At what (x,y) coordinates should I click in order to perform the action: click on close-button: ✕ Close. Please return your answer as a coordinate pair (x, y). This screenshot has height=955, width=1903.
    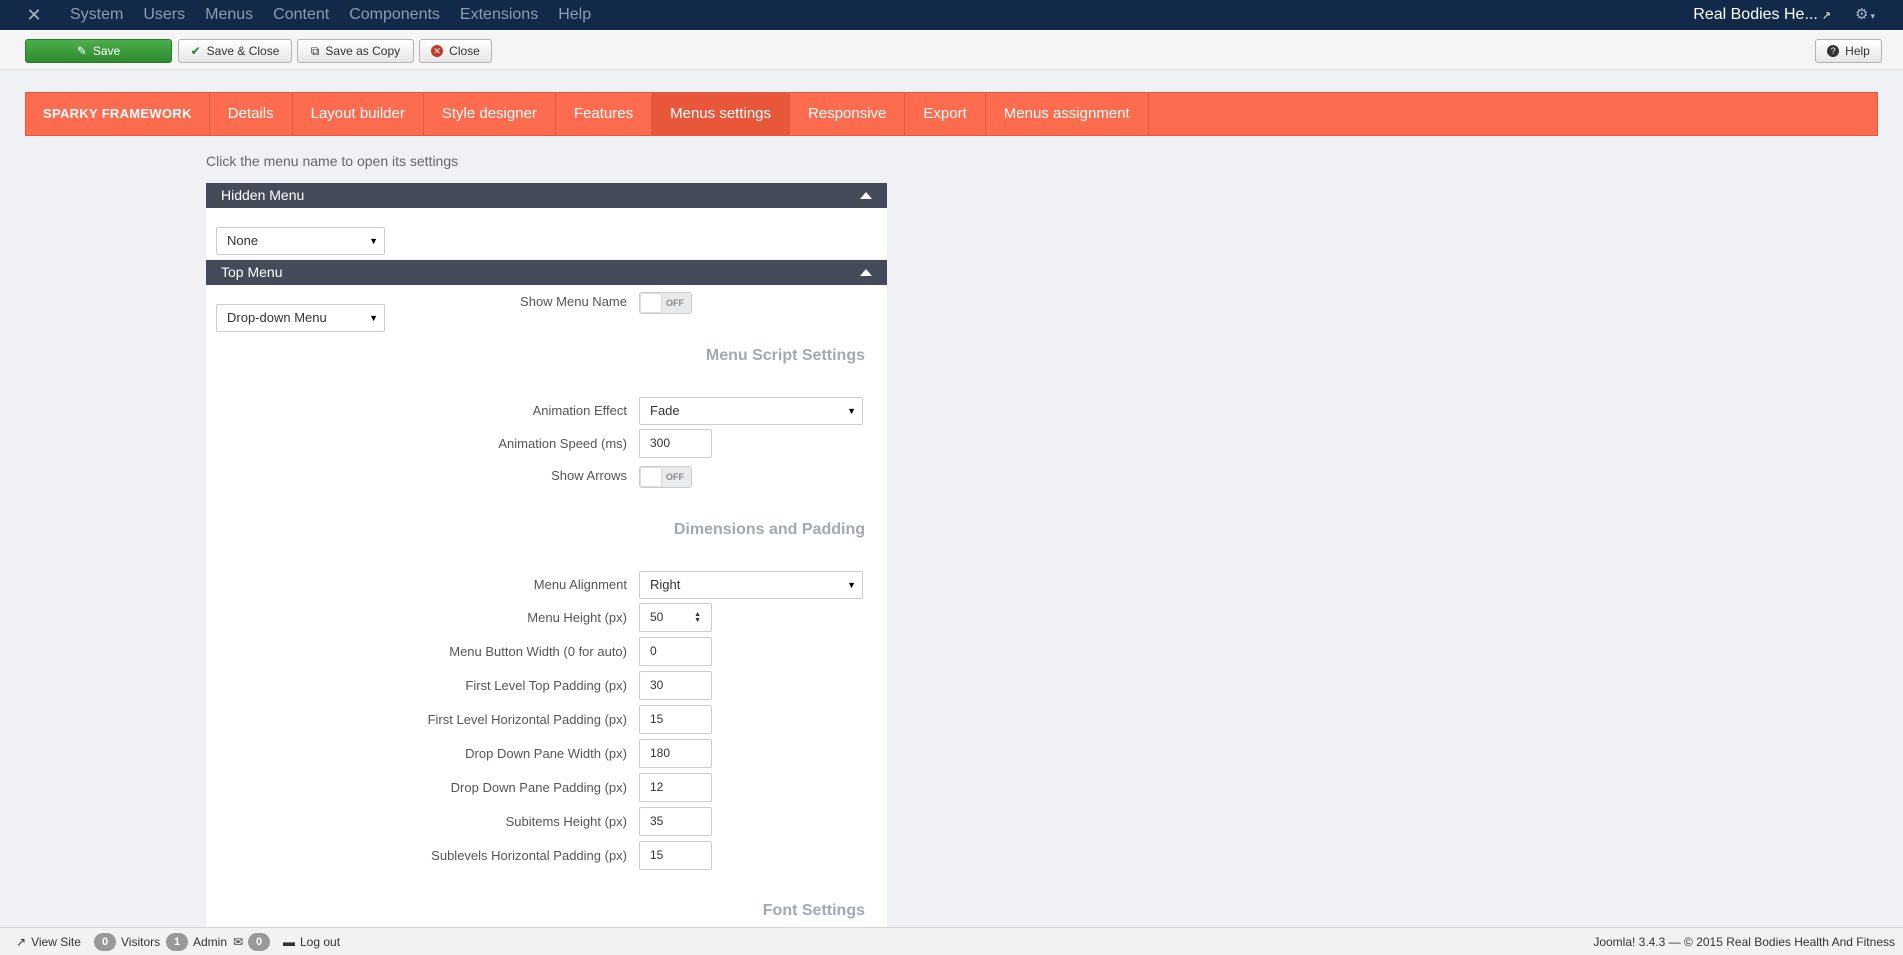
    Looking at the image, I should click on (455, 51).